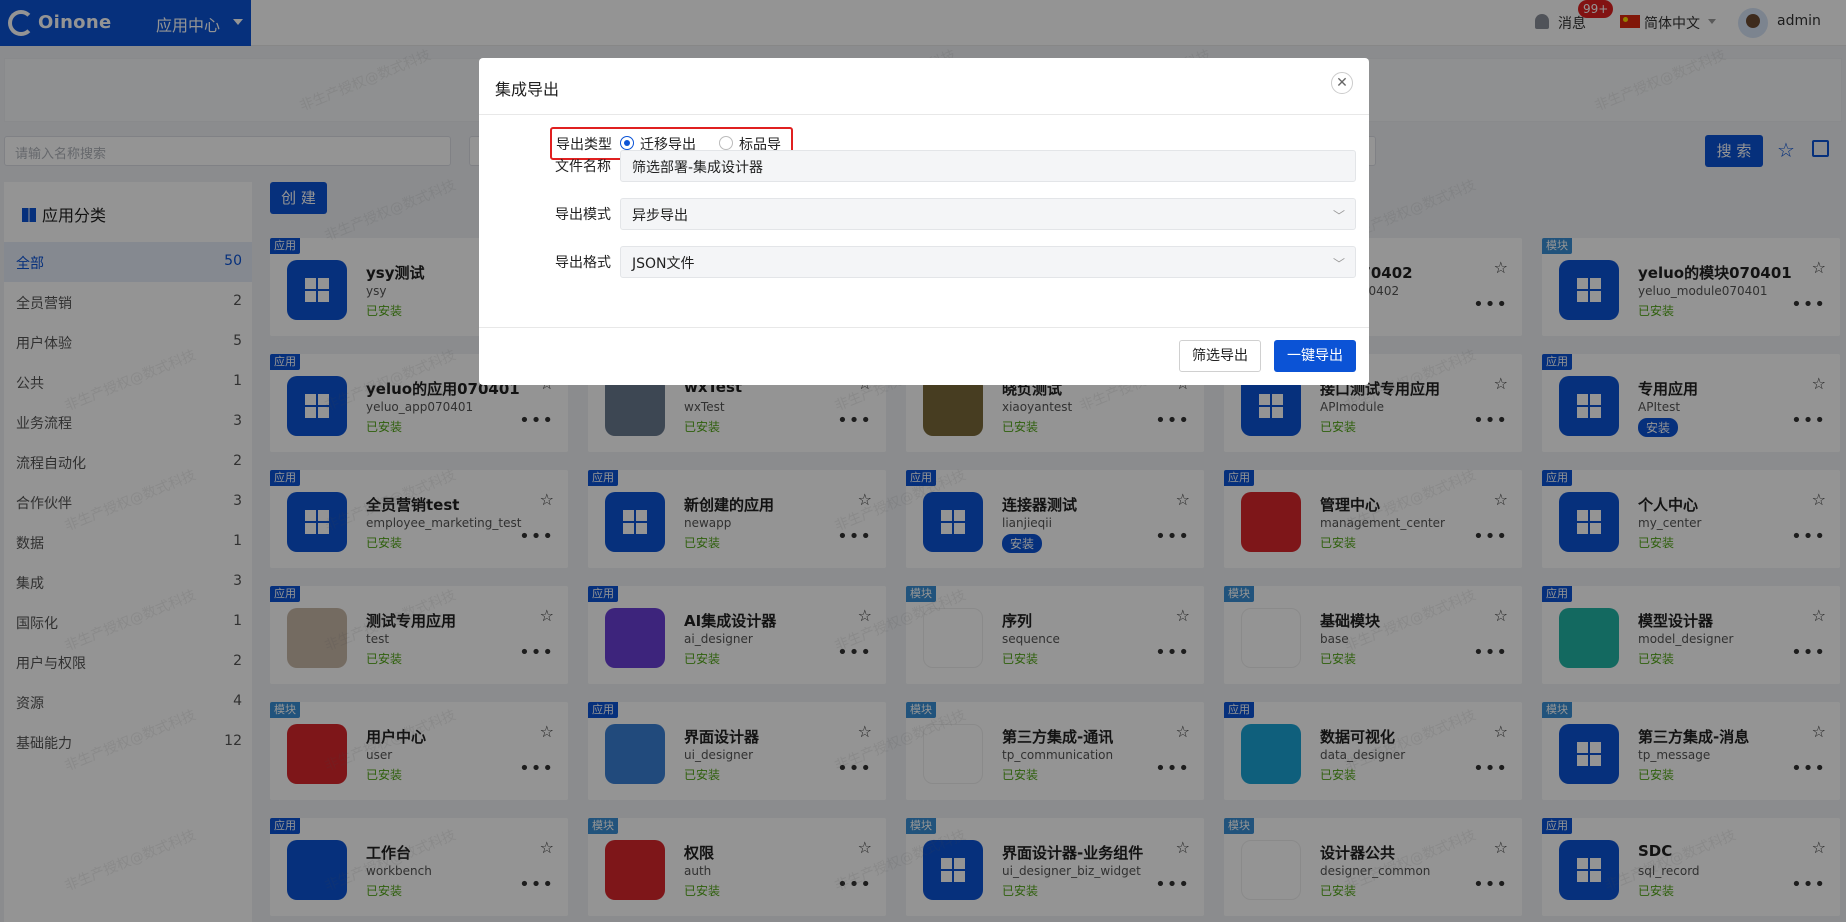 Image resolution: width=1846 pixels, height=922 pixels. Describe the element at coordinates (583, 167) in the screenshot. I see `file-name-label: 文件名称` at that location.